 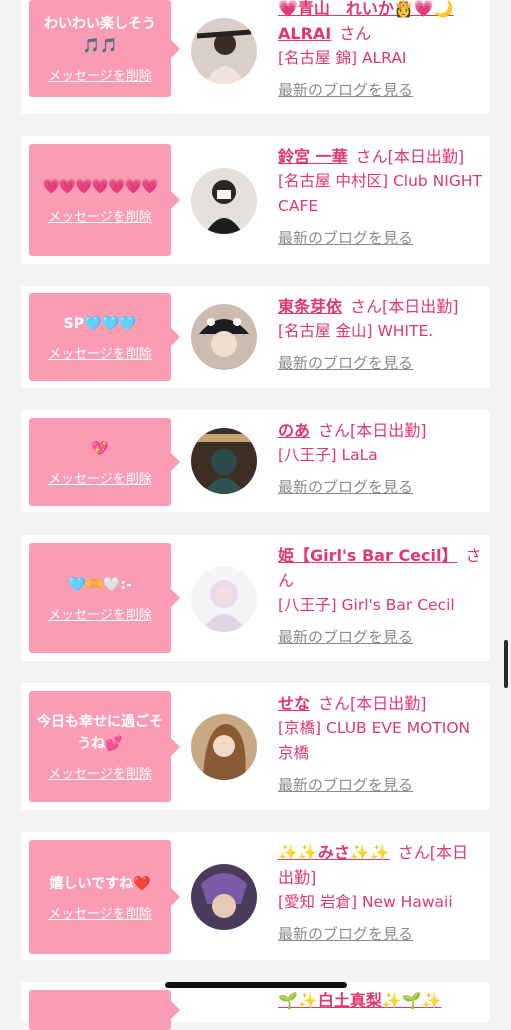 What do you see at coordinates (356, 331) in the screenshot?
I see `shop-label: [名古屋 金山] WHITE.` at bounding box center [356, 331].